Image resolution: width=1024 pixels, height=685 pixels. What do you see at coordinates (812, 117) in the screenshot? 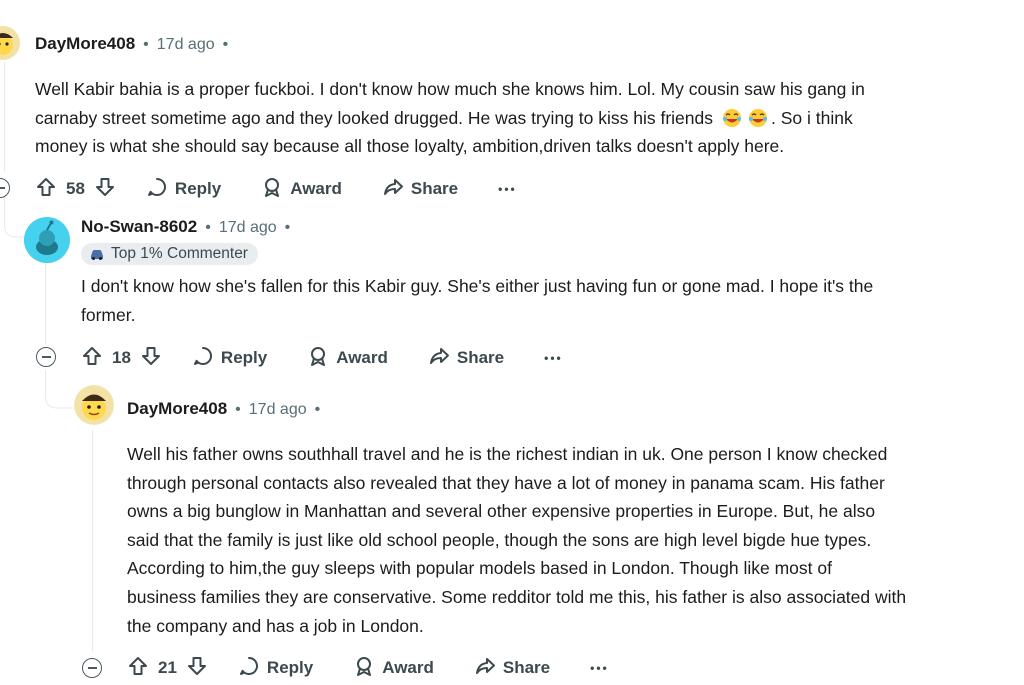
I see `comment-line-text: . So i think` at bounding box center [812, 117].